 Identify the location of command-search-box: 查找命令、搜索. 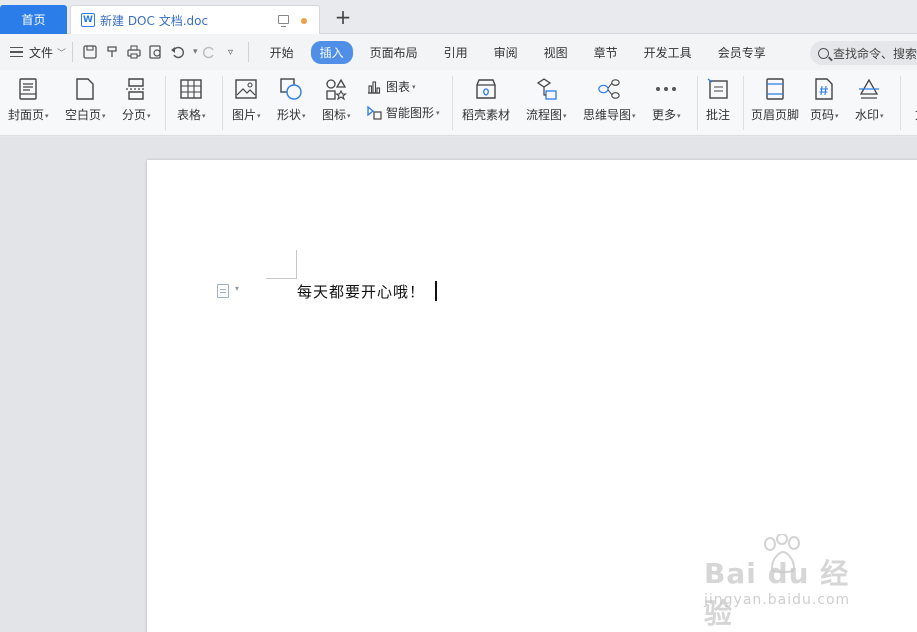
(863, 53).